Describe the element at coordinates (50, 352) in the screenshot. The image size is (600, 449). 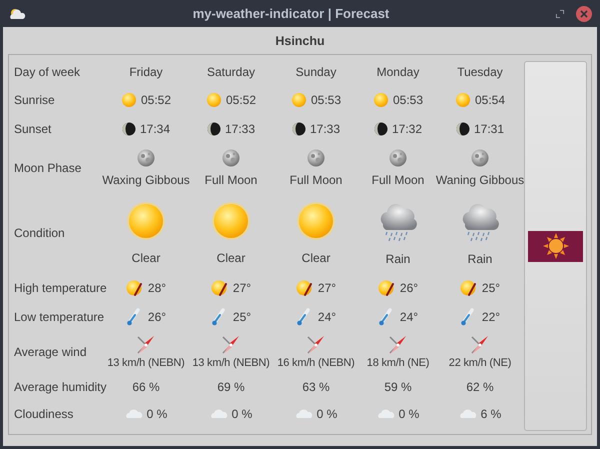
I see `row-label: Average wind` at that location.